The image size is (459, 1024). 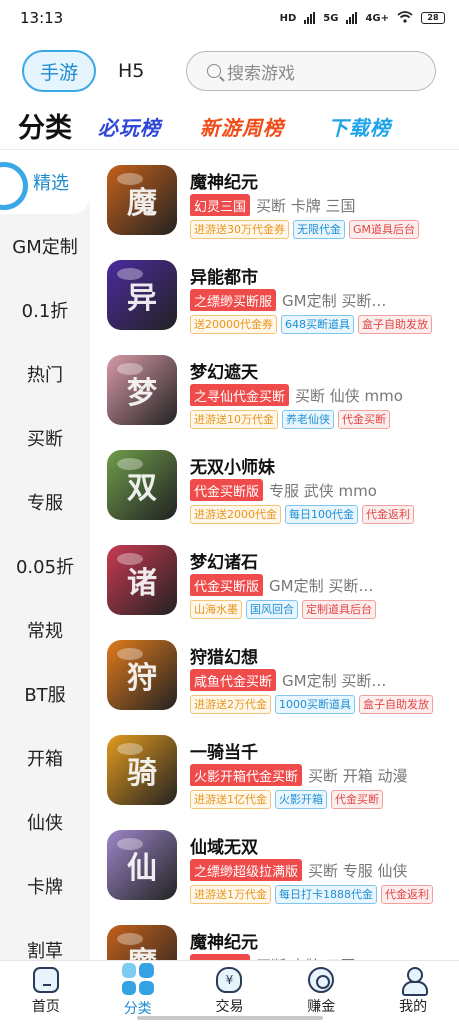 What do you see at coordinates (220, 205) in the screenshot?
I see `version-badge: 幻灵三国` at bounding box center [220, 205].